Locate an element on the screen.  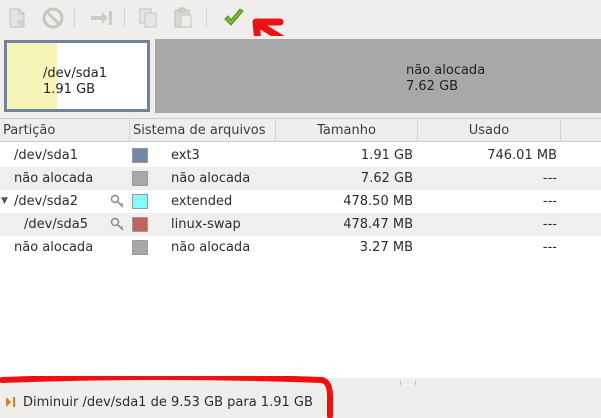
diskmap-partition-sda1: /dev/sda1 1.91 GB is located at coordinates (77, 76).